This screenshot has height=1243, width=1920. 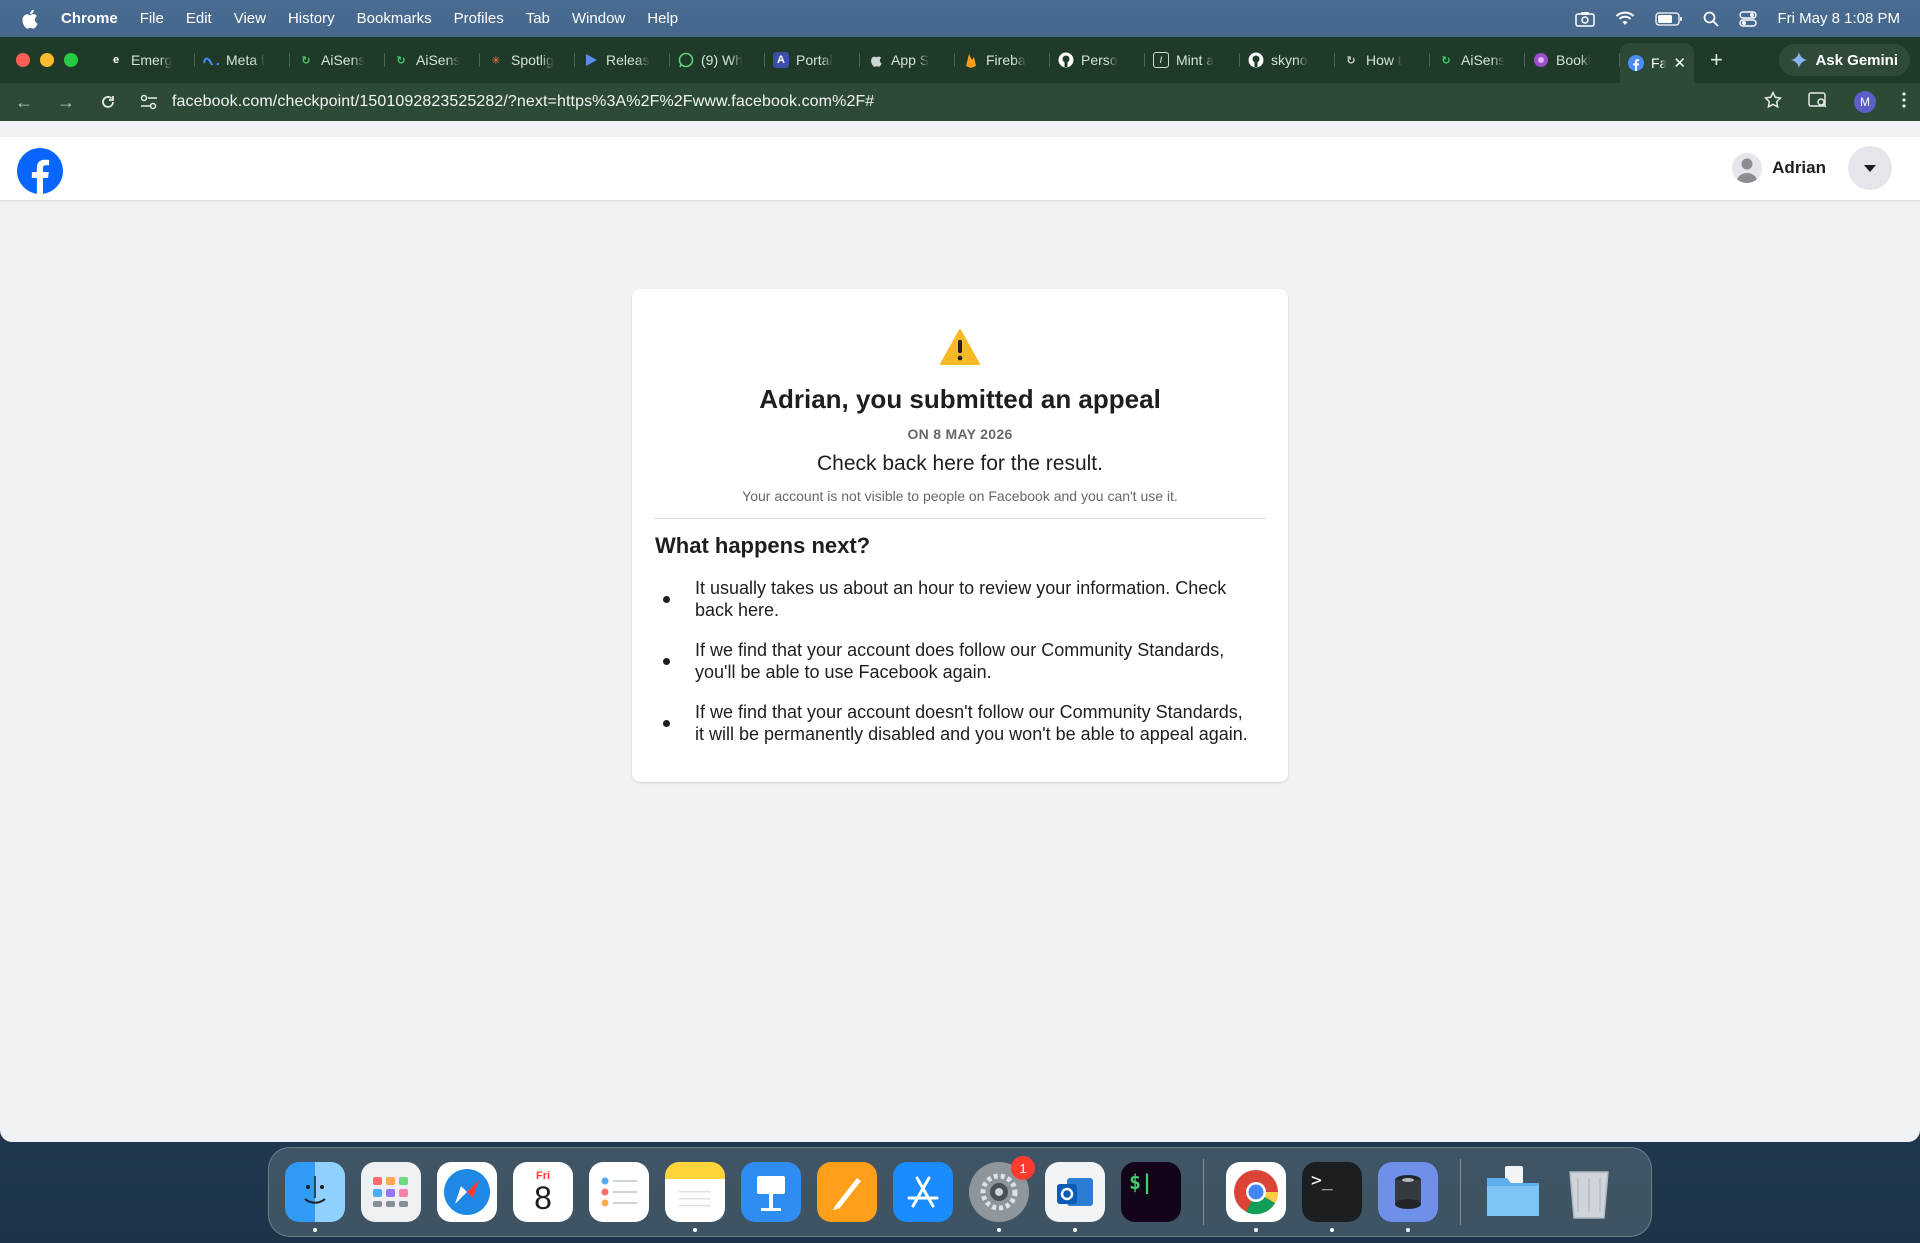 What do you see at coordinates (1097, 60) in the screenshot?
I see `tab-github-personal: Perso` at bounding box center [1097, 60].